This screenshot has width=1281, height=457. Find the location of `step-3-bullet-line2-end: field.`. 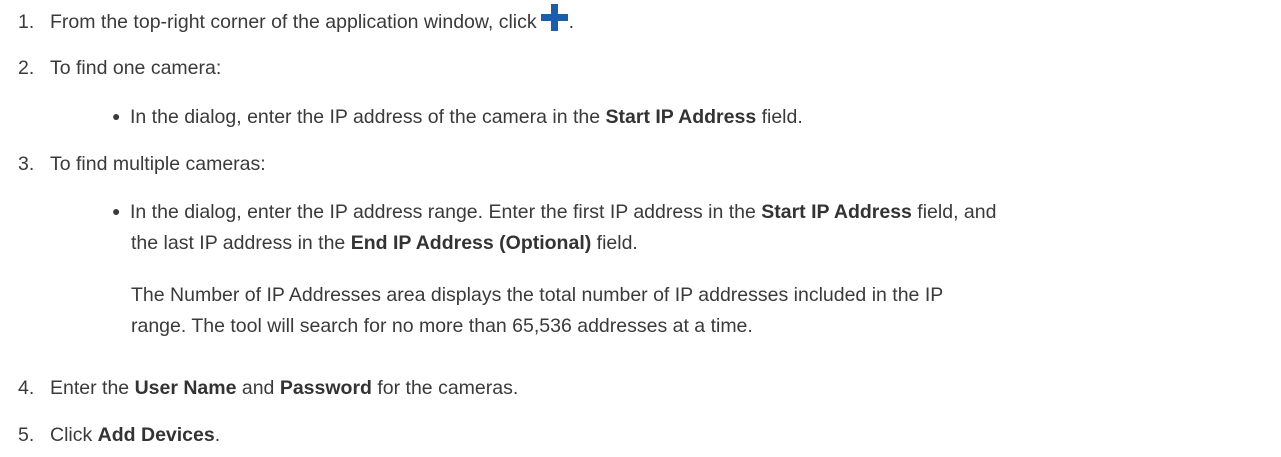

step-3-bullet-line2-end: field. is located at coordinates (614, 243).